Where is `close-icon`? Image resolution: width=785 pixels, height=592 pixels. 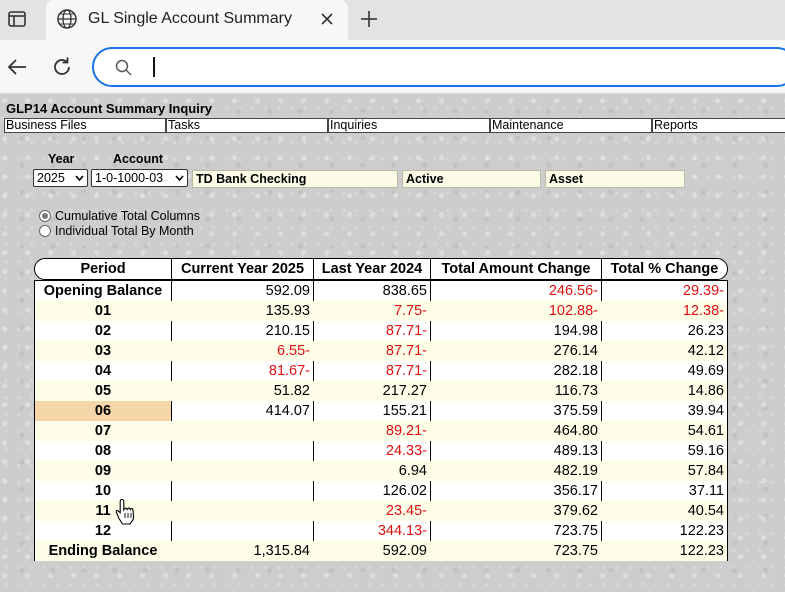 close-icon is located at coordinates (327, 19).